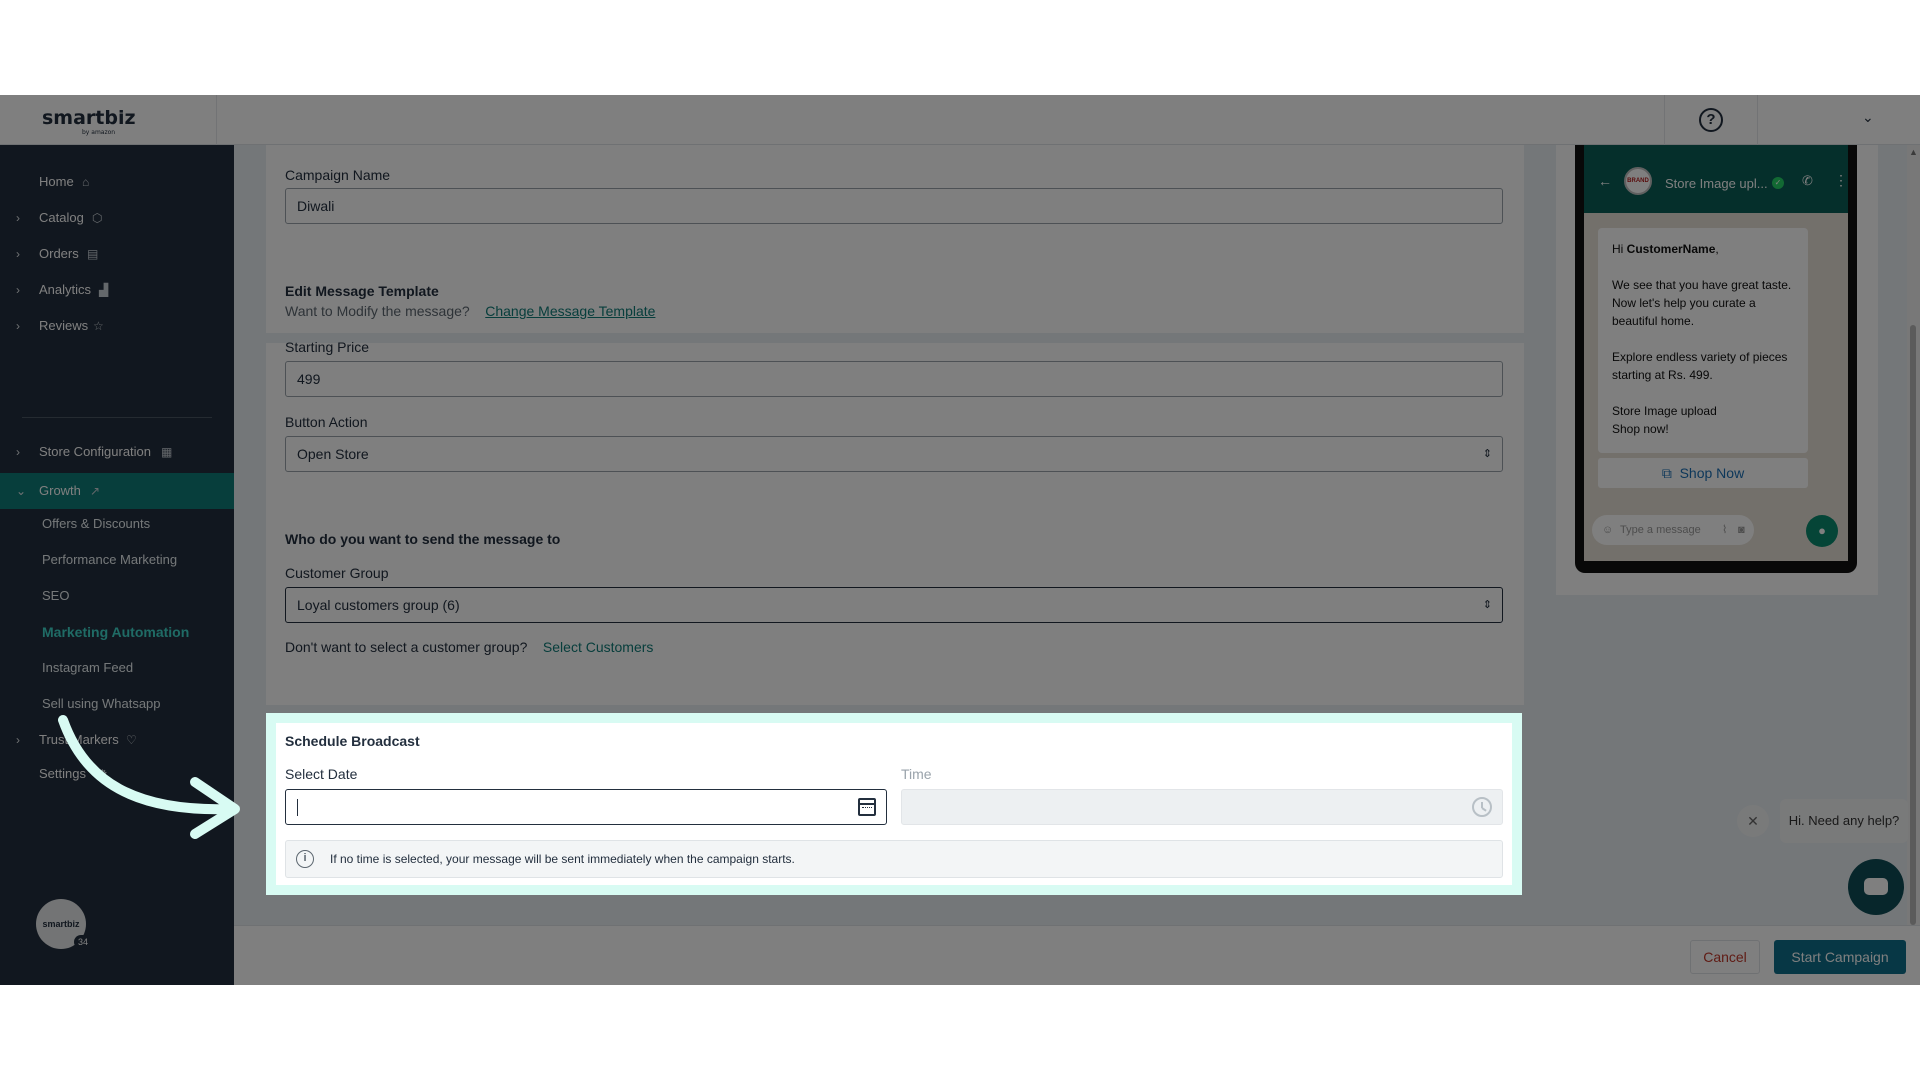 This screenshot has width=1920, height=1080. I want to click on chat-launcher-button, so click(1876, 887).